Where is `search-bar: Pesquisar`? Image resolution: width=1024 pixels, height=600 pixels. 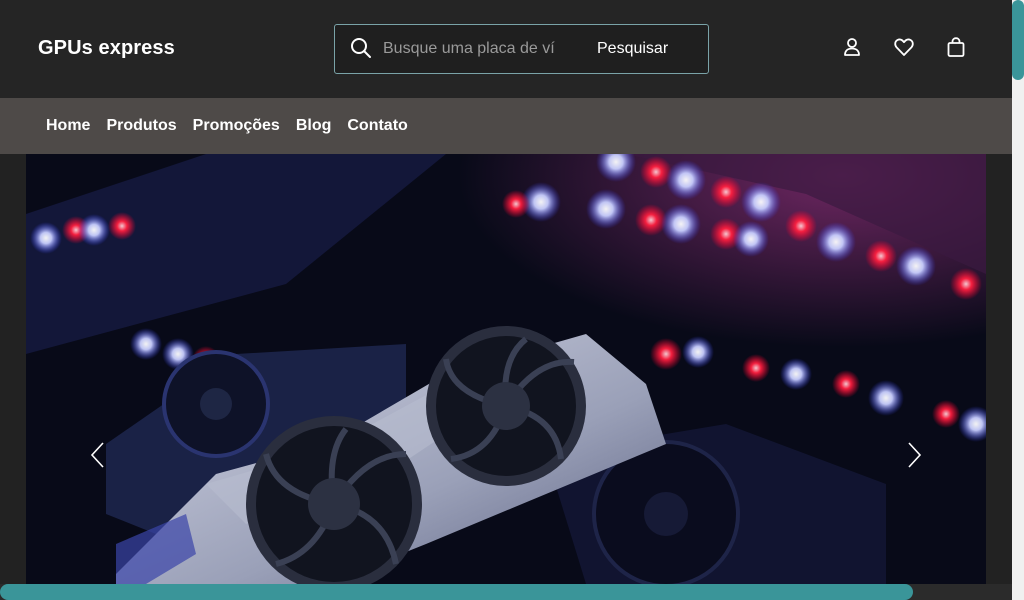 search-bar: Pesquisar is located at coordinates (521, 49).